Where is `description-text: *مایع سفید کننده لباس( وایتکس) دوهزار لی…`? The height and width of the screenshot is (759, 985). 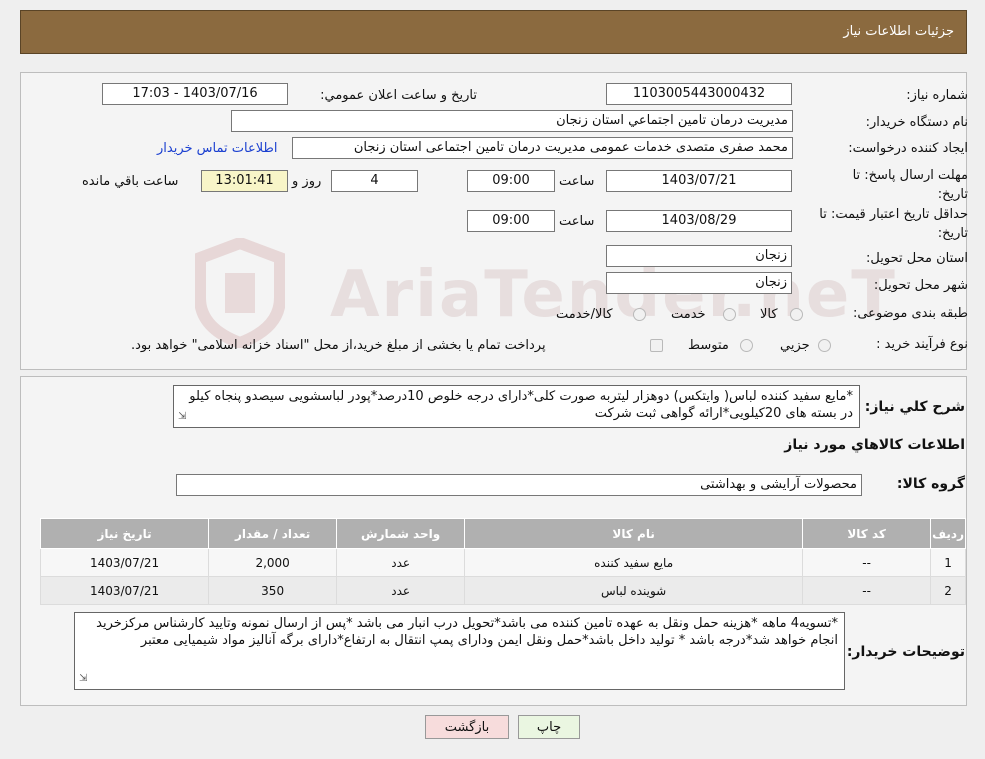
description-text: *مایع سفید کننده لباس( وایتکس) دوهزار لی… is located at coordinates (521, 405).